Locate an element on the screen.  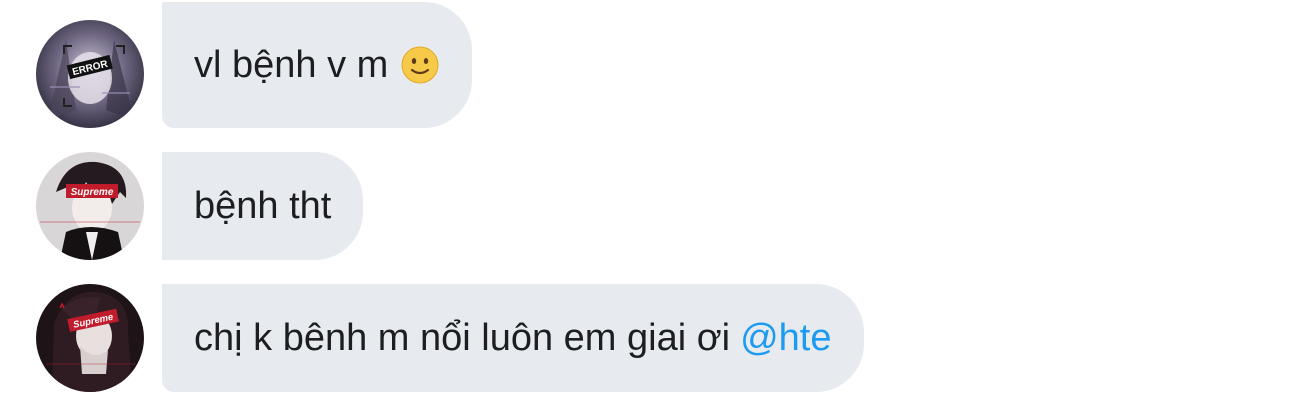
user-mention-link: @hte is located at coordinates (785, 338).